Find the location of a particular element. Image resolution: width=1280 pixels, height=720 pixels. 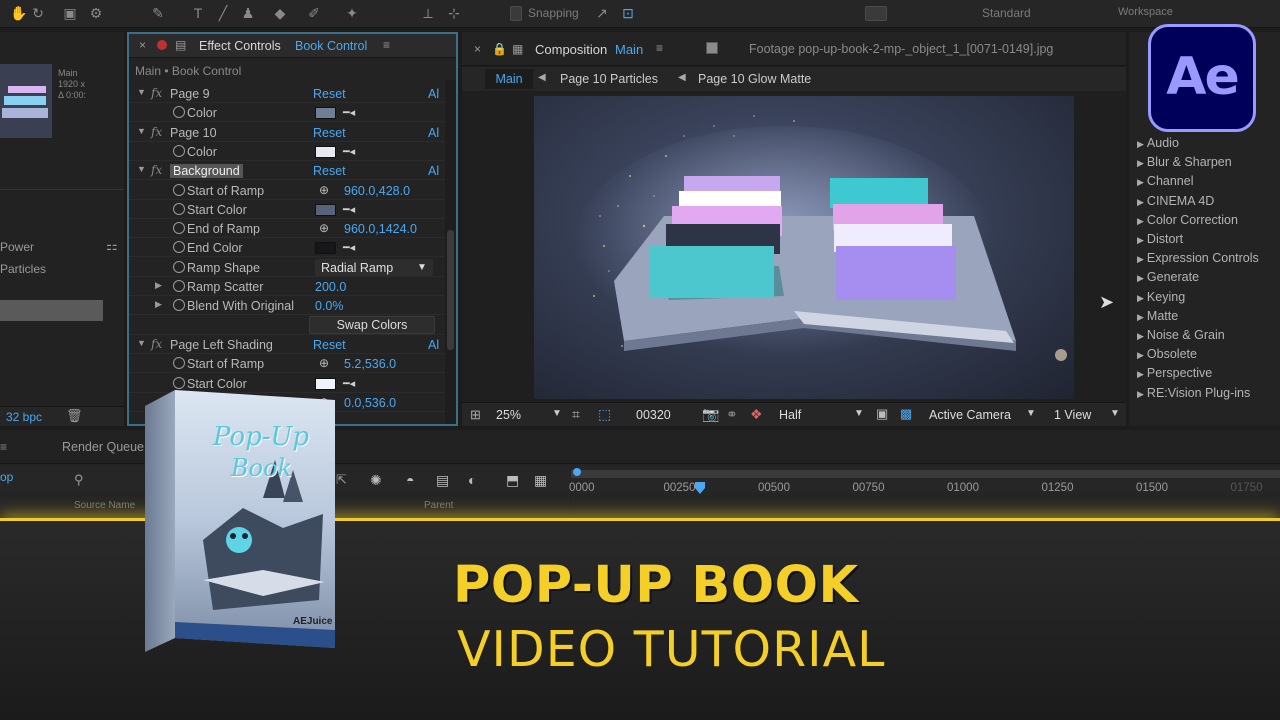

effect-category: ▶ Color Correction is located at coordinates (1187, 220).